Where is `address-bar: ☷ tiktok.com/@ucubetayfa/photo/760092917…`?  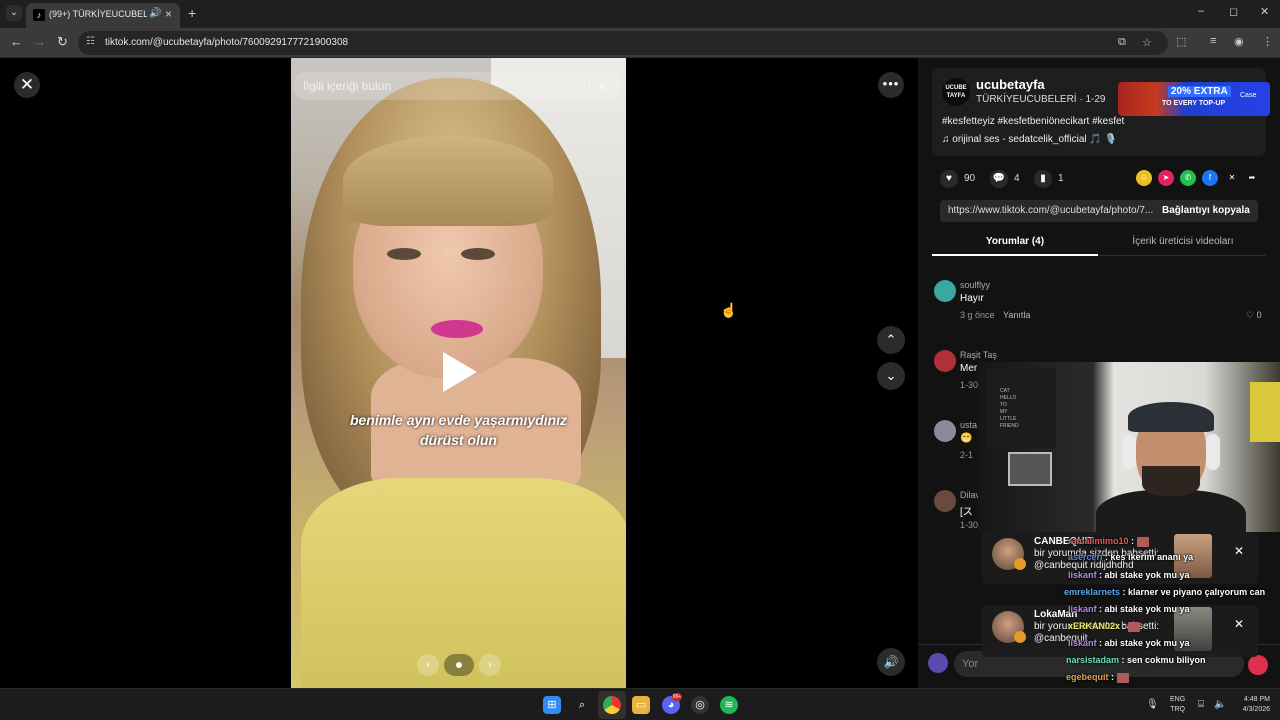 address-bar: ☷ tiktok.com/@ucubetayfa/photo/760092917… is located at coordinates (623, 43).